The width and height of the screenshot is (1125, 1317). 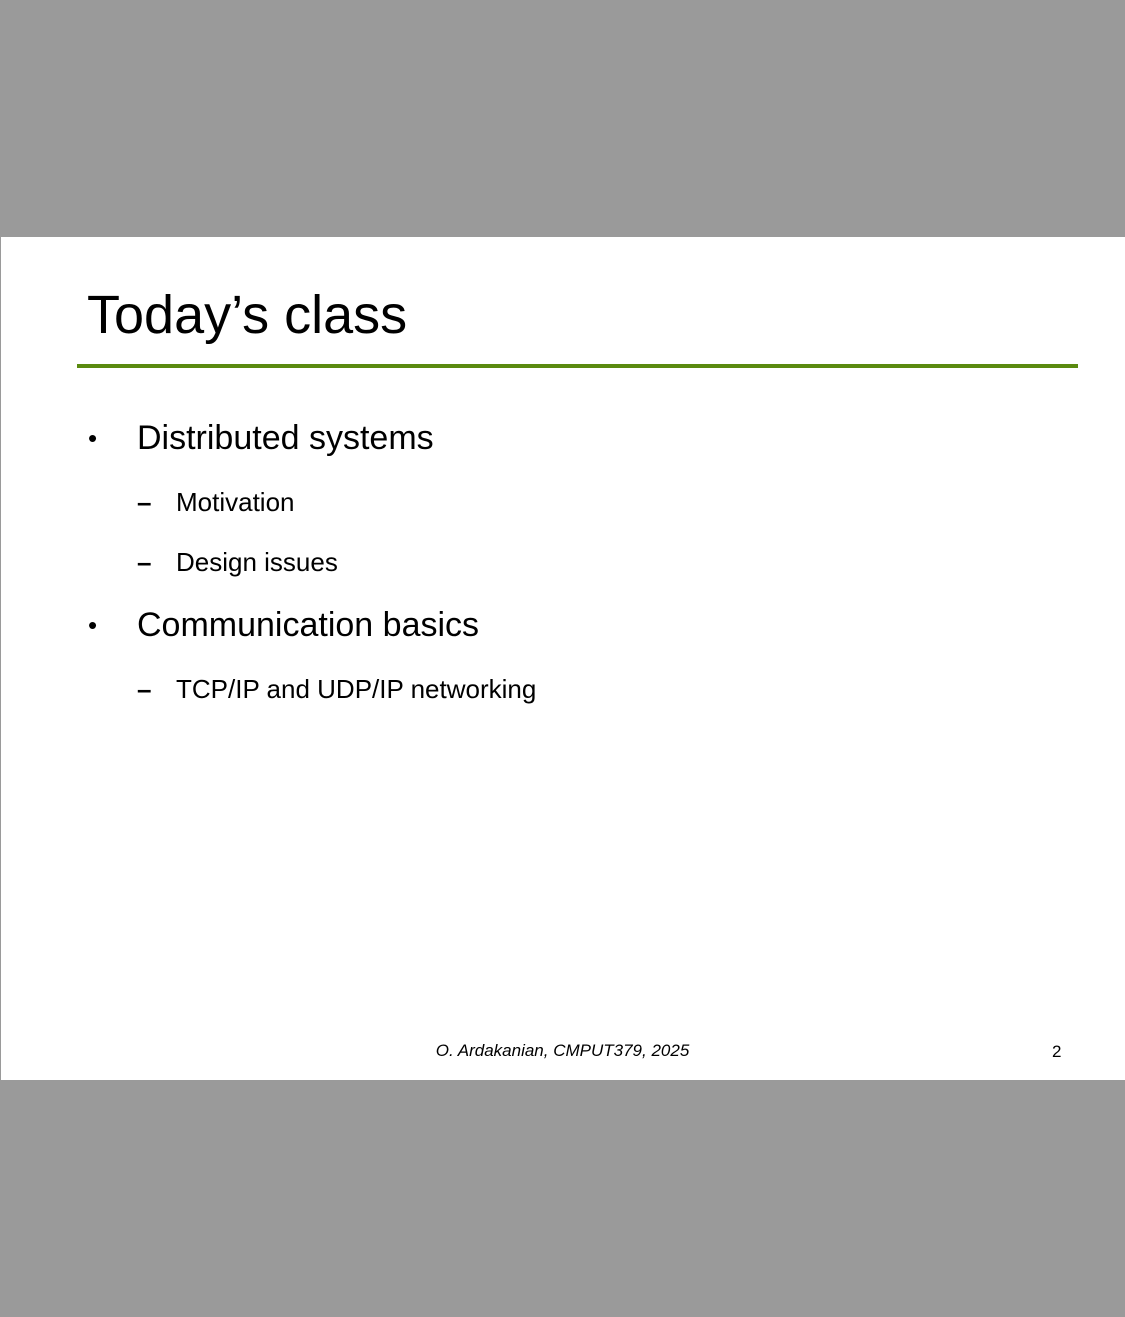 What do you see at coordinates (1057, 1051) in the screenshot?
I see `page-number: 2` at bounding box center [1057, 1051].